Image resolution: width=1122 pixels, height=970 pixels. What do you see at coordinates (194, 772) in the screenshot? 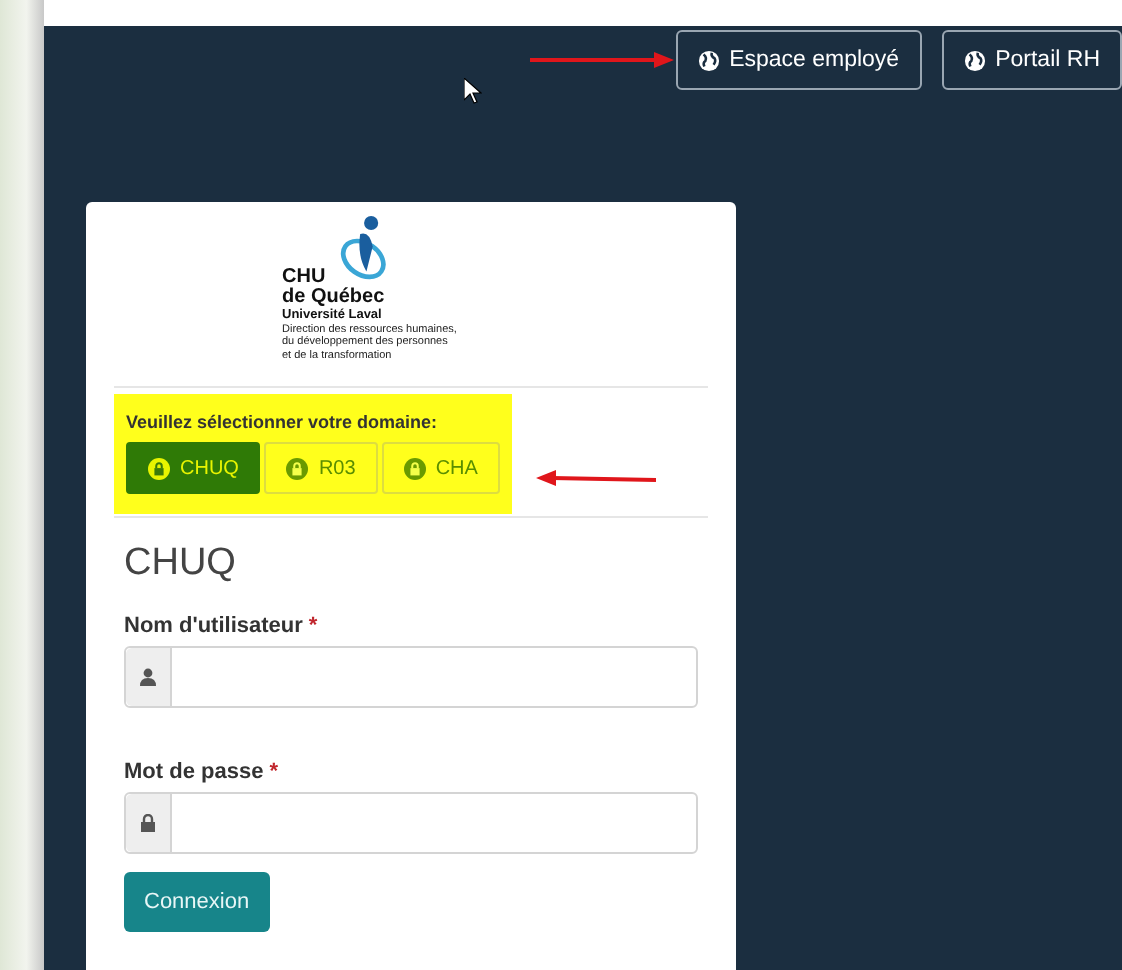
I see `field-label: Mot de passe` at bounding box center [194, 772].